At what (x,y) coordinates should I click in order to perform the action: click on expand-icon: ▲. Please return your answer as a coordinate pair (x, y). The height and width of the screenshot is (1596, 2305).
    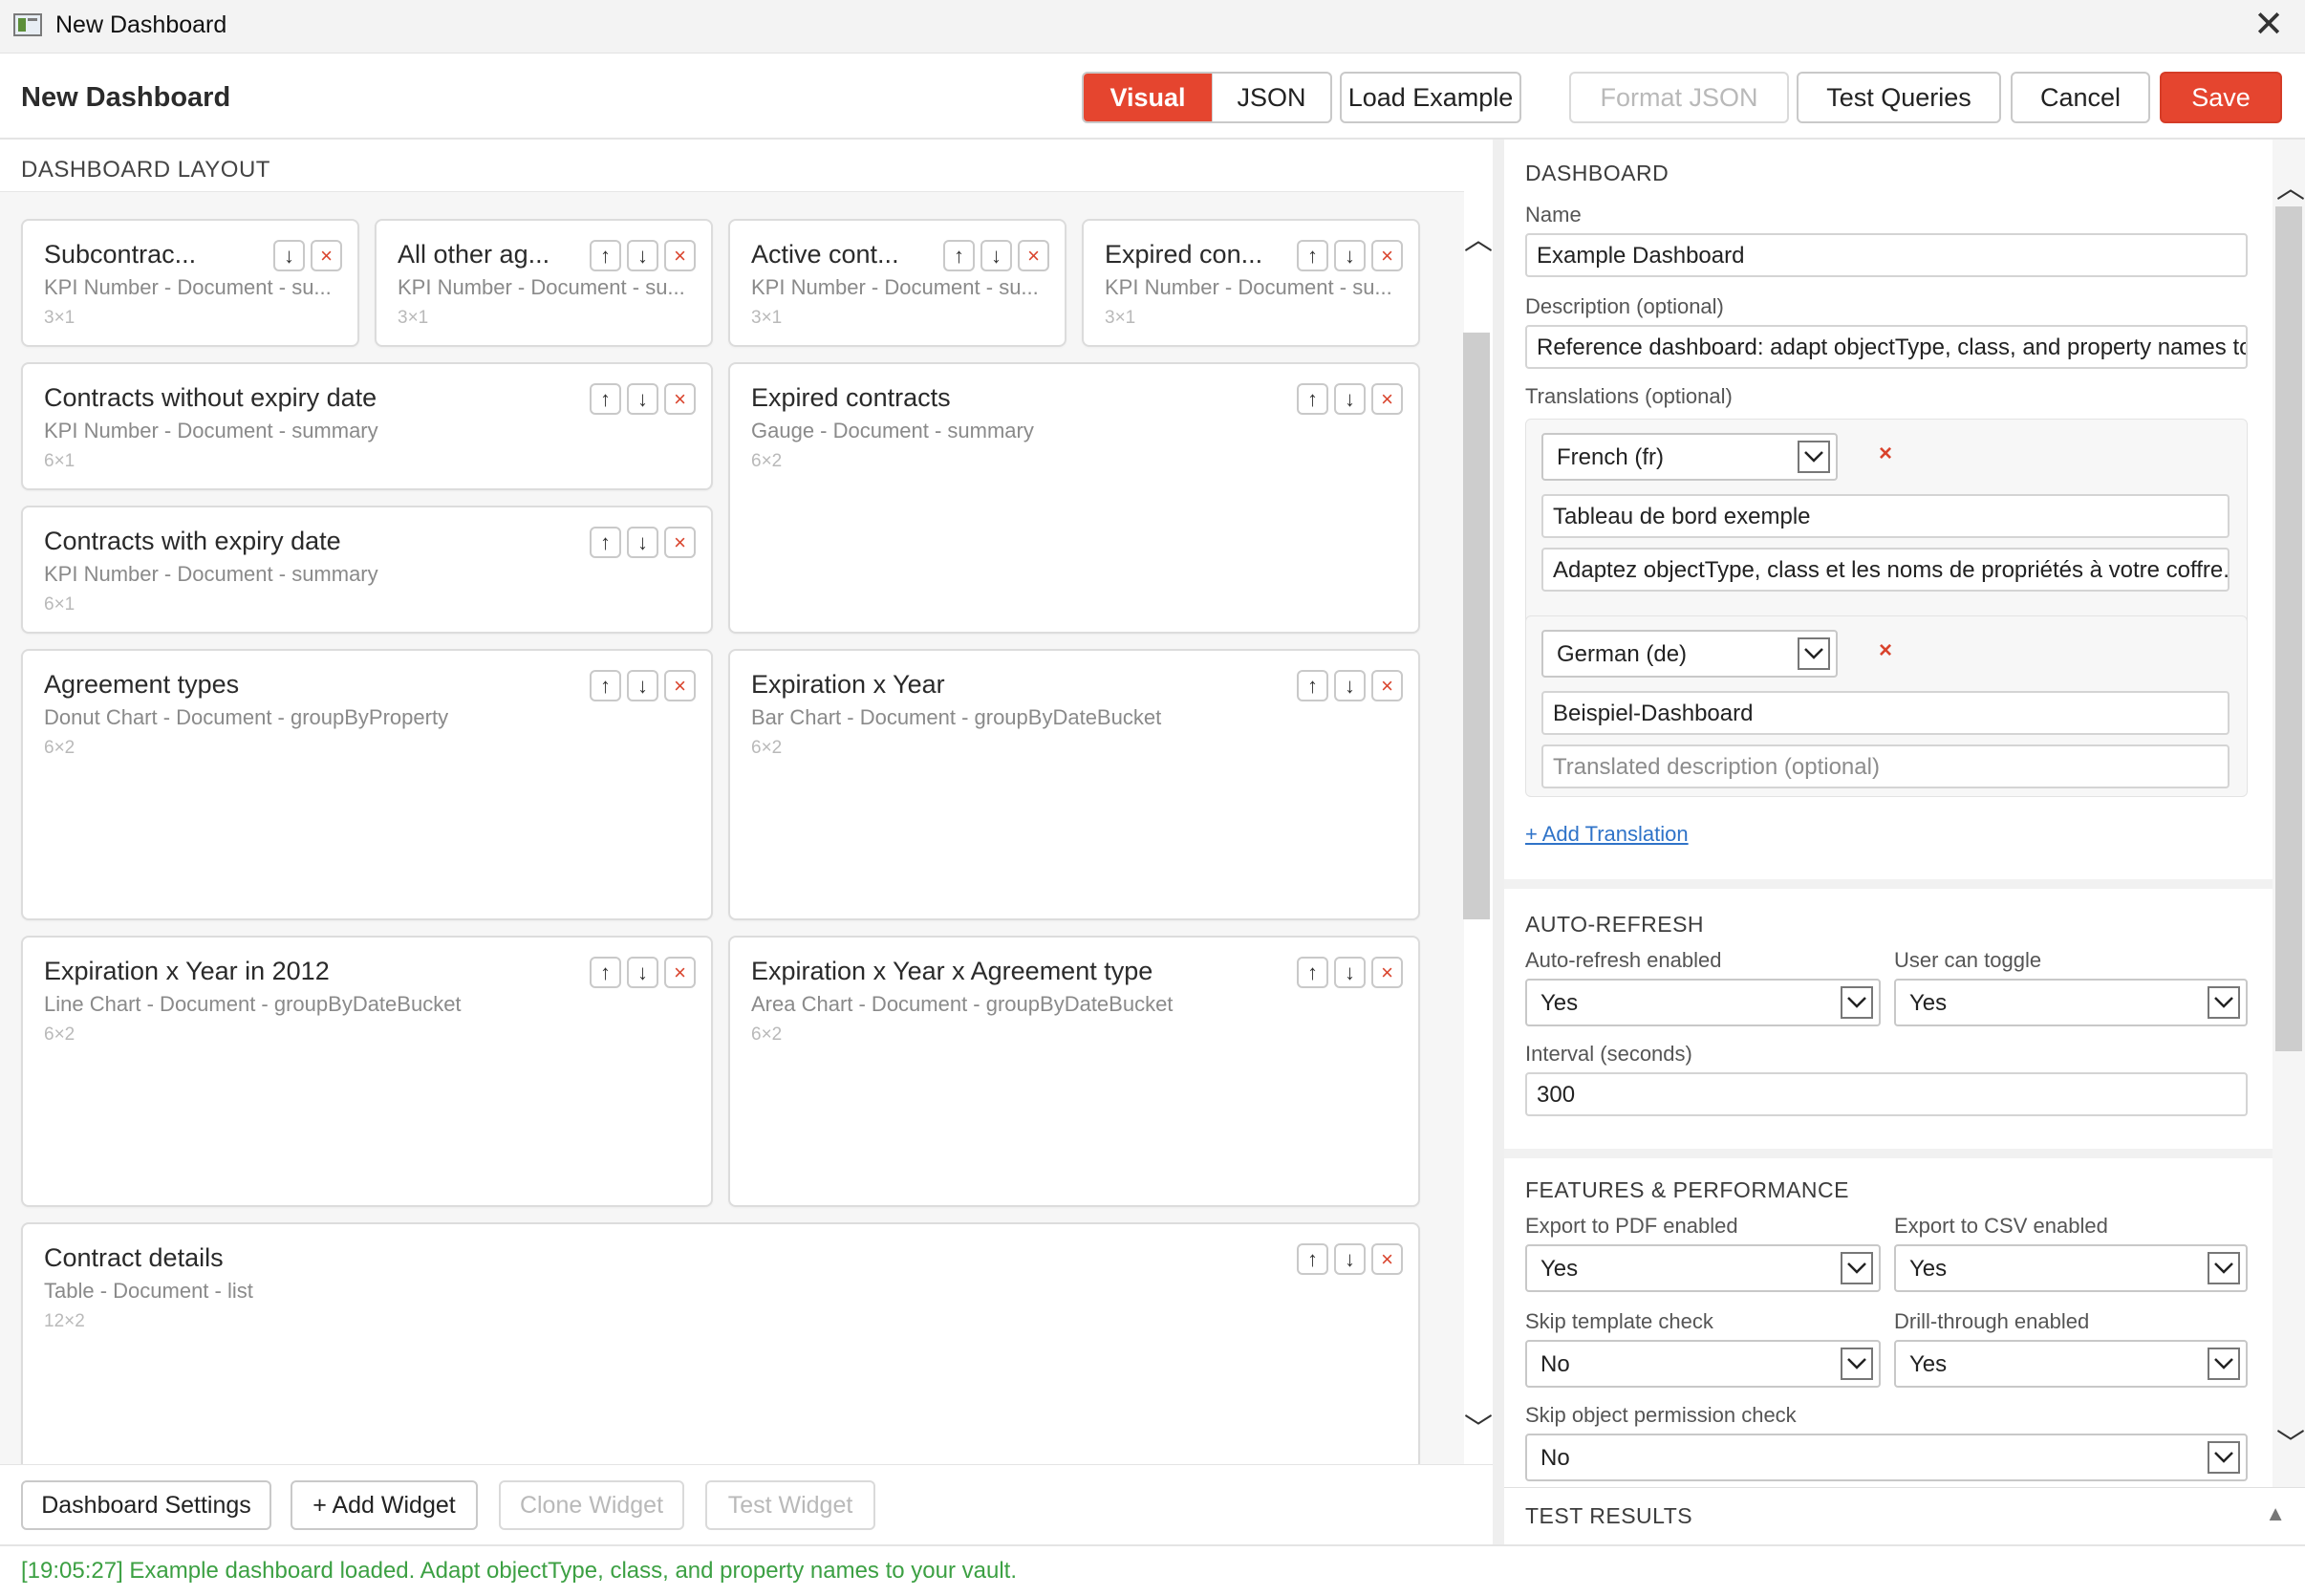
    Looking at the image, I should click on (2275, 1514).